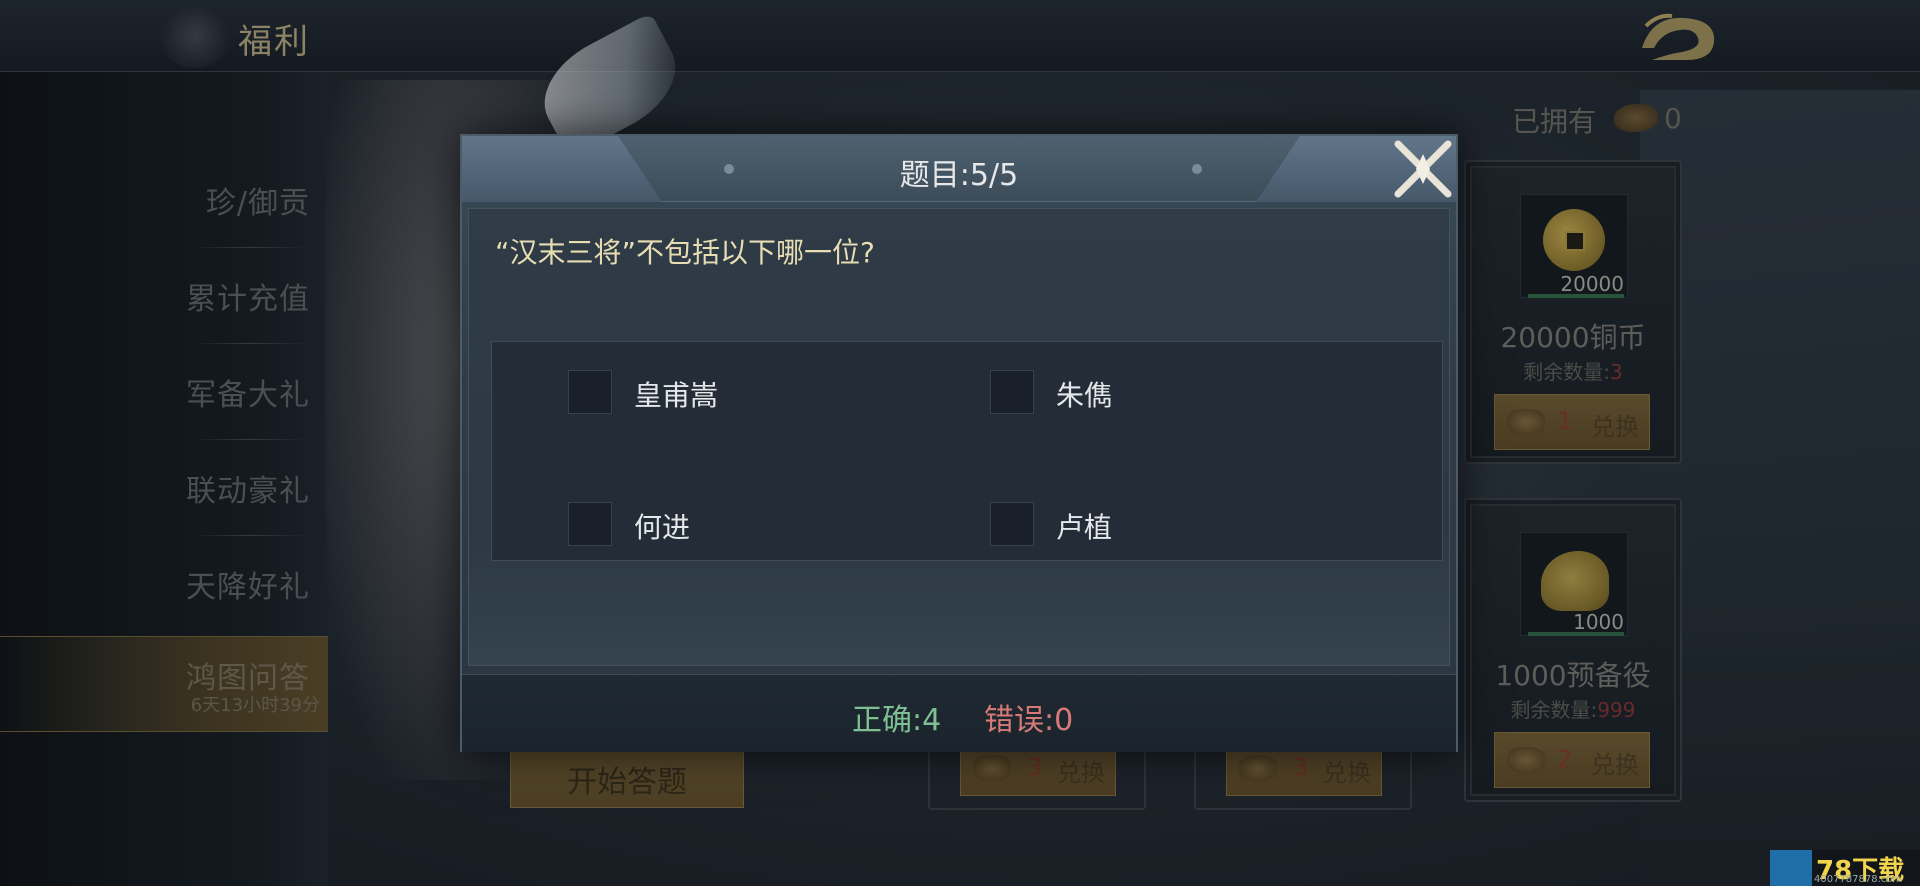 The image size is (1920, 886). What do you see at coordinates (627, 782) in the screenshot?
I see `start-quiz-label: 开始答题` at bounding box center [627, 782].